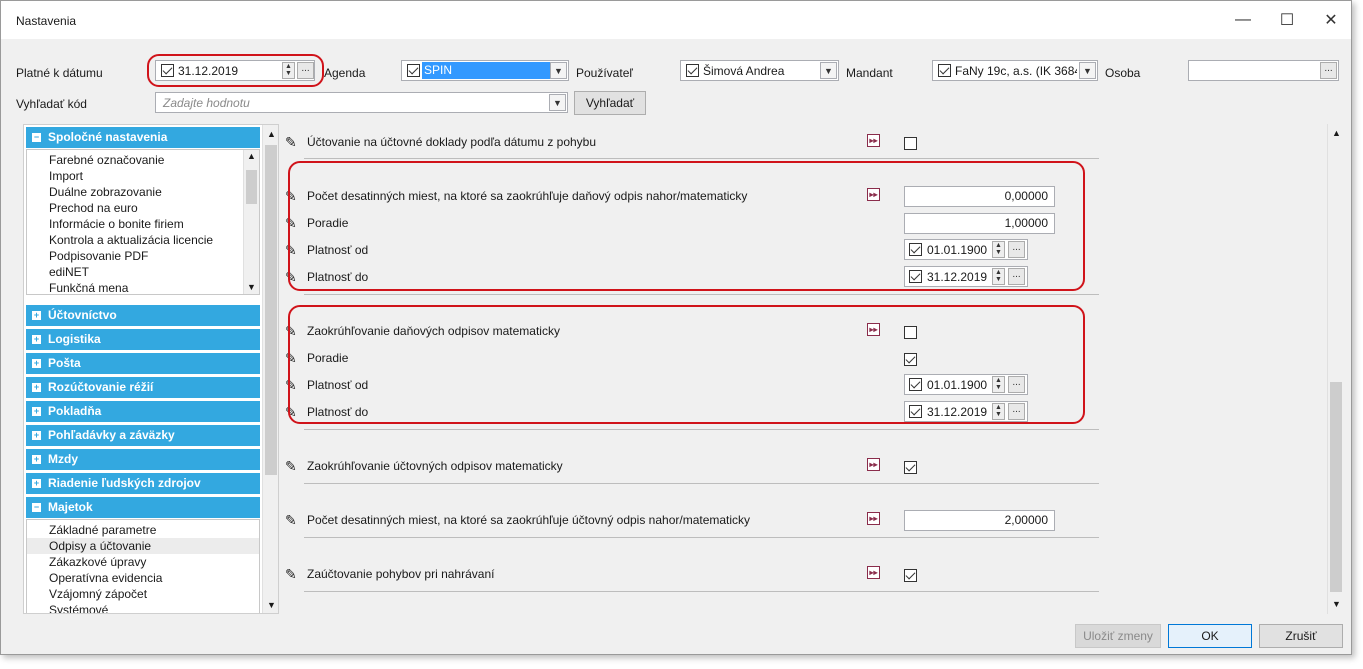 This screenshot has height=669, width=1363. I want to click on list-item: Vzájomný zápočet, so click(98, 594).